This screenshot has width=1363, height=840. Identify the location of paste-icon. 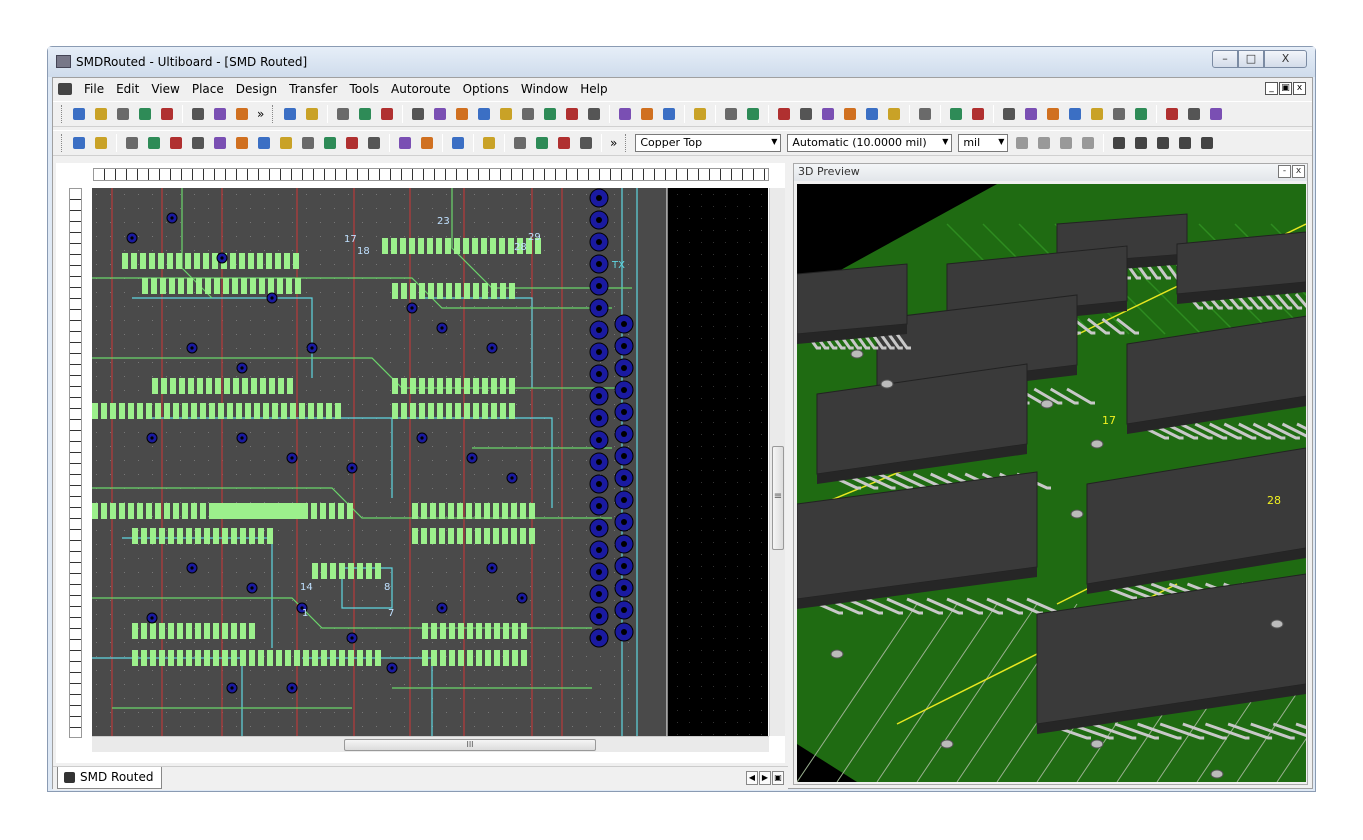
(242, 114).